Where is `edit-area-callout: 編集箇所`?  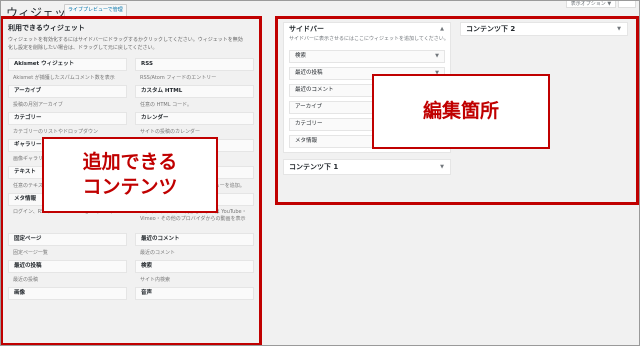 edit-area-callout: 編集箇所 is located at coordinates (461, 111).